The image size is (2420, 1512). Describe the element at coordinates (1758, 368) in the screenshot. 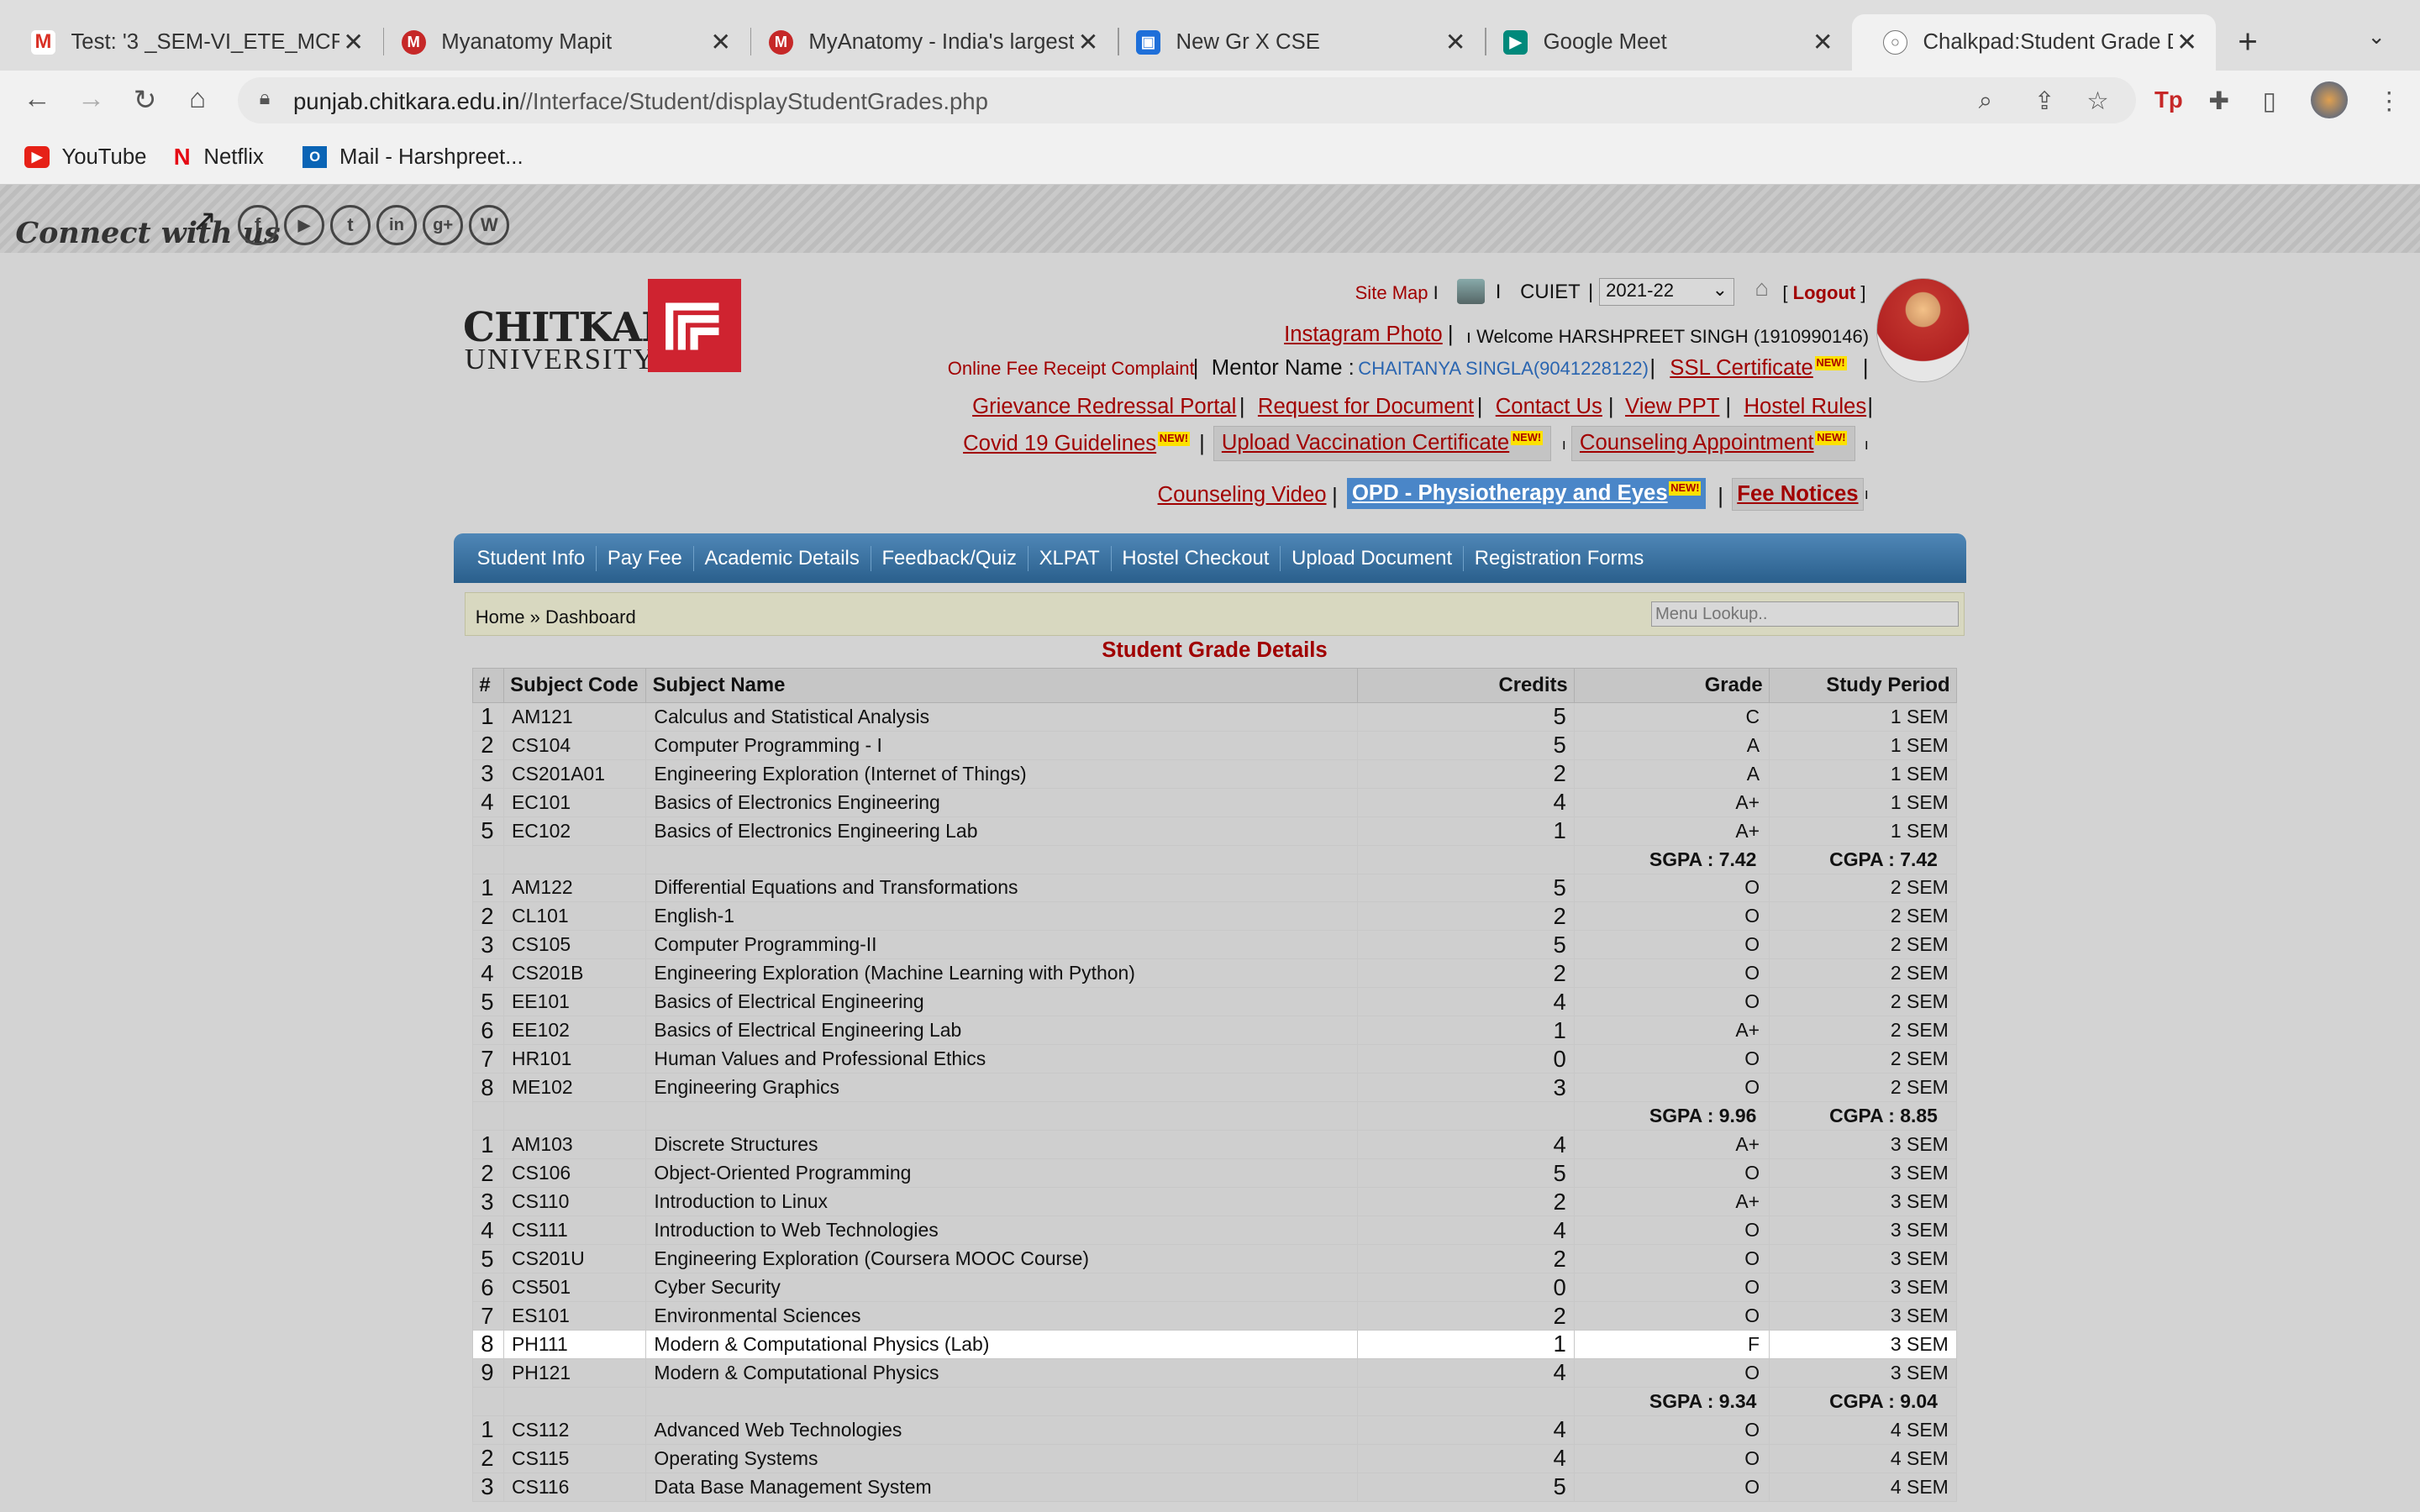

I see `ssl-certificate-link: SSL Certificate NEW!` at that location.